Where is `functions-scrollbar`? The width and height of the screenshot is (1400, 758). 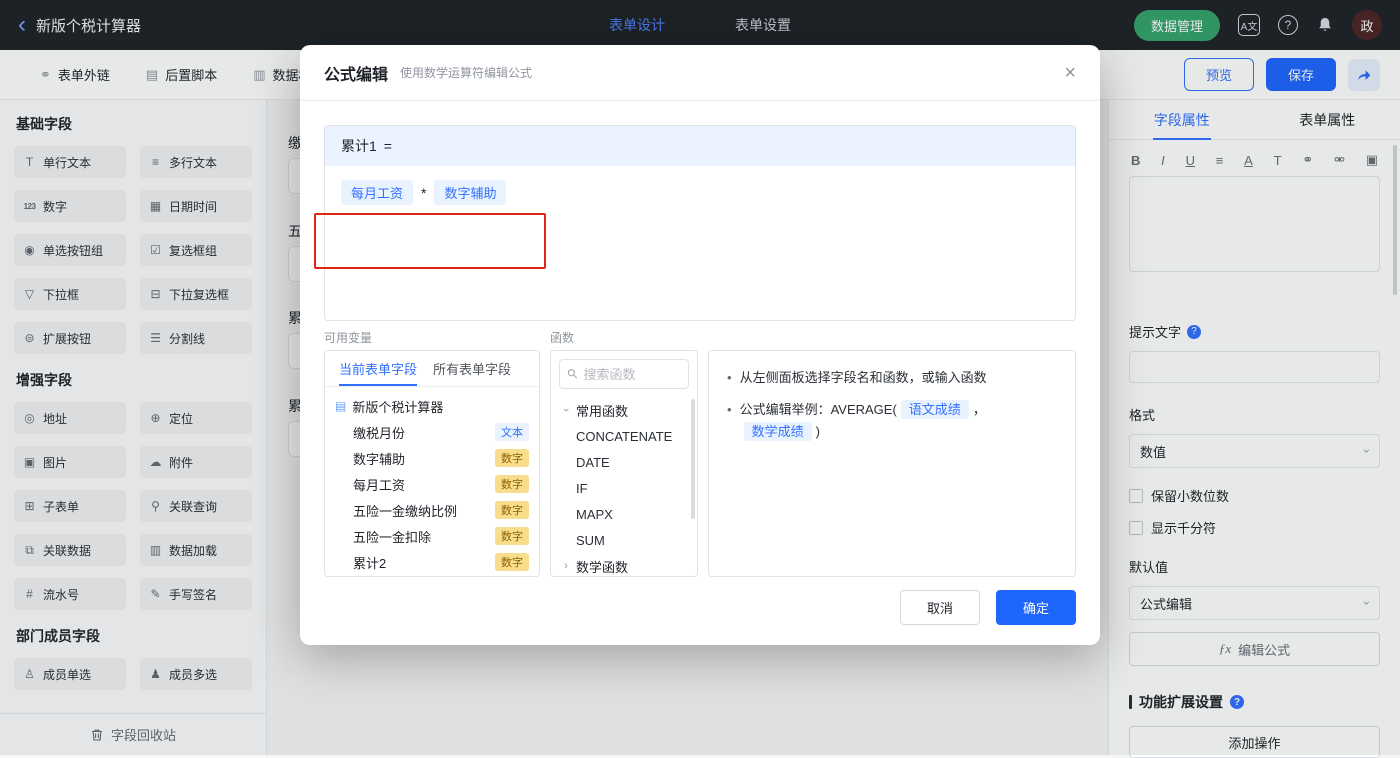
functions-scrollbar is located at coordinates (693, 459).